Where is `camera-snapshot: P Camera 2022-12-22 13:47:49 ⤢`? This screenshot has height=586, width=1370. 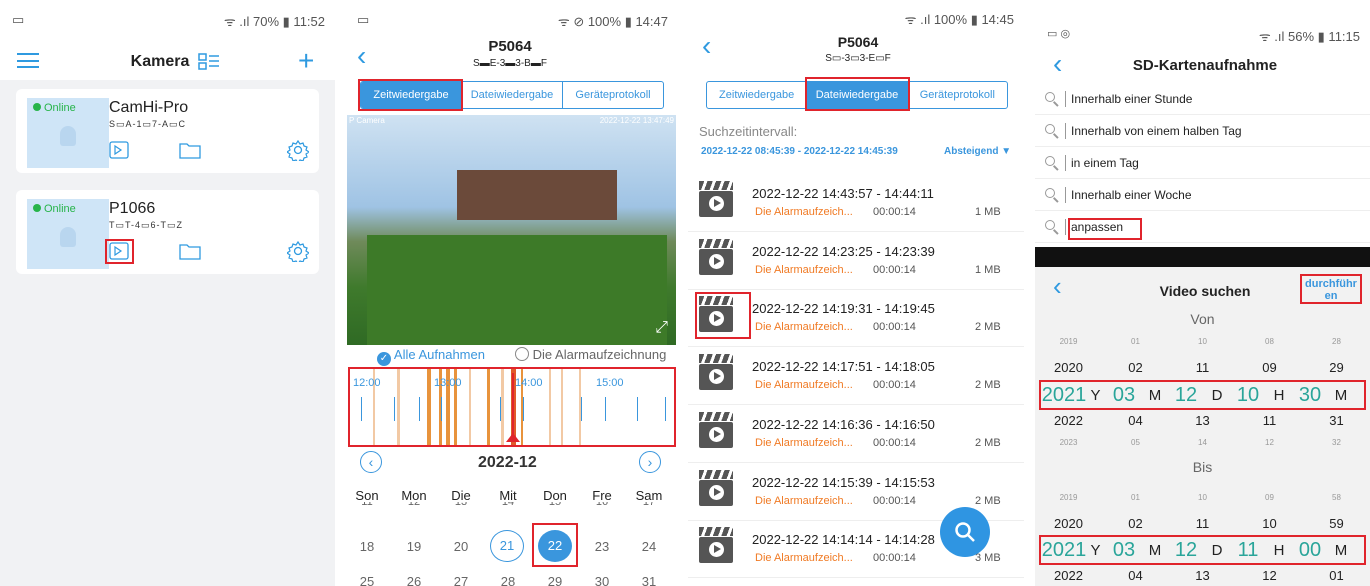 camera-snapshot: P Camera 2022-12-22 13:47:49 ⤢ is located at coordinates (511, 230).